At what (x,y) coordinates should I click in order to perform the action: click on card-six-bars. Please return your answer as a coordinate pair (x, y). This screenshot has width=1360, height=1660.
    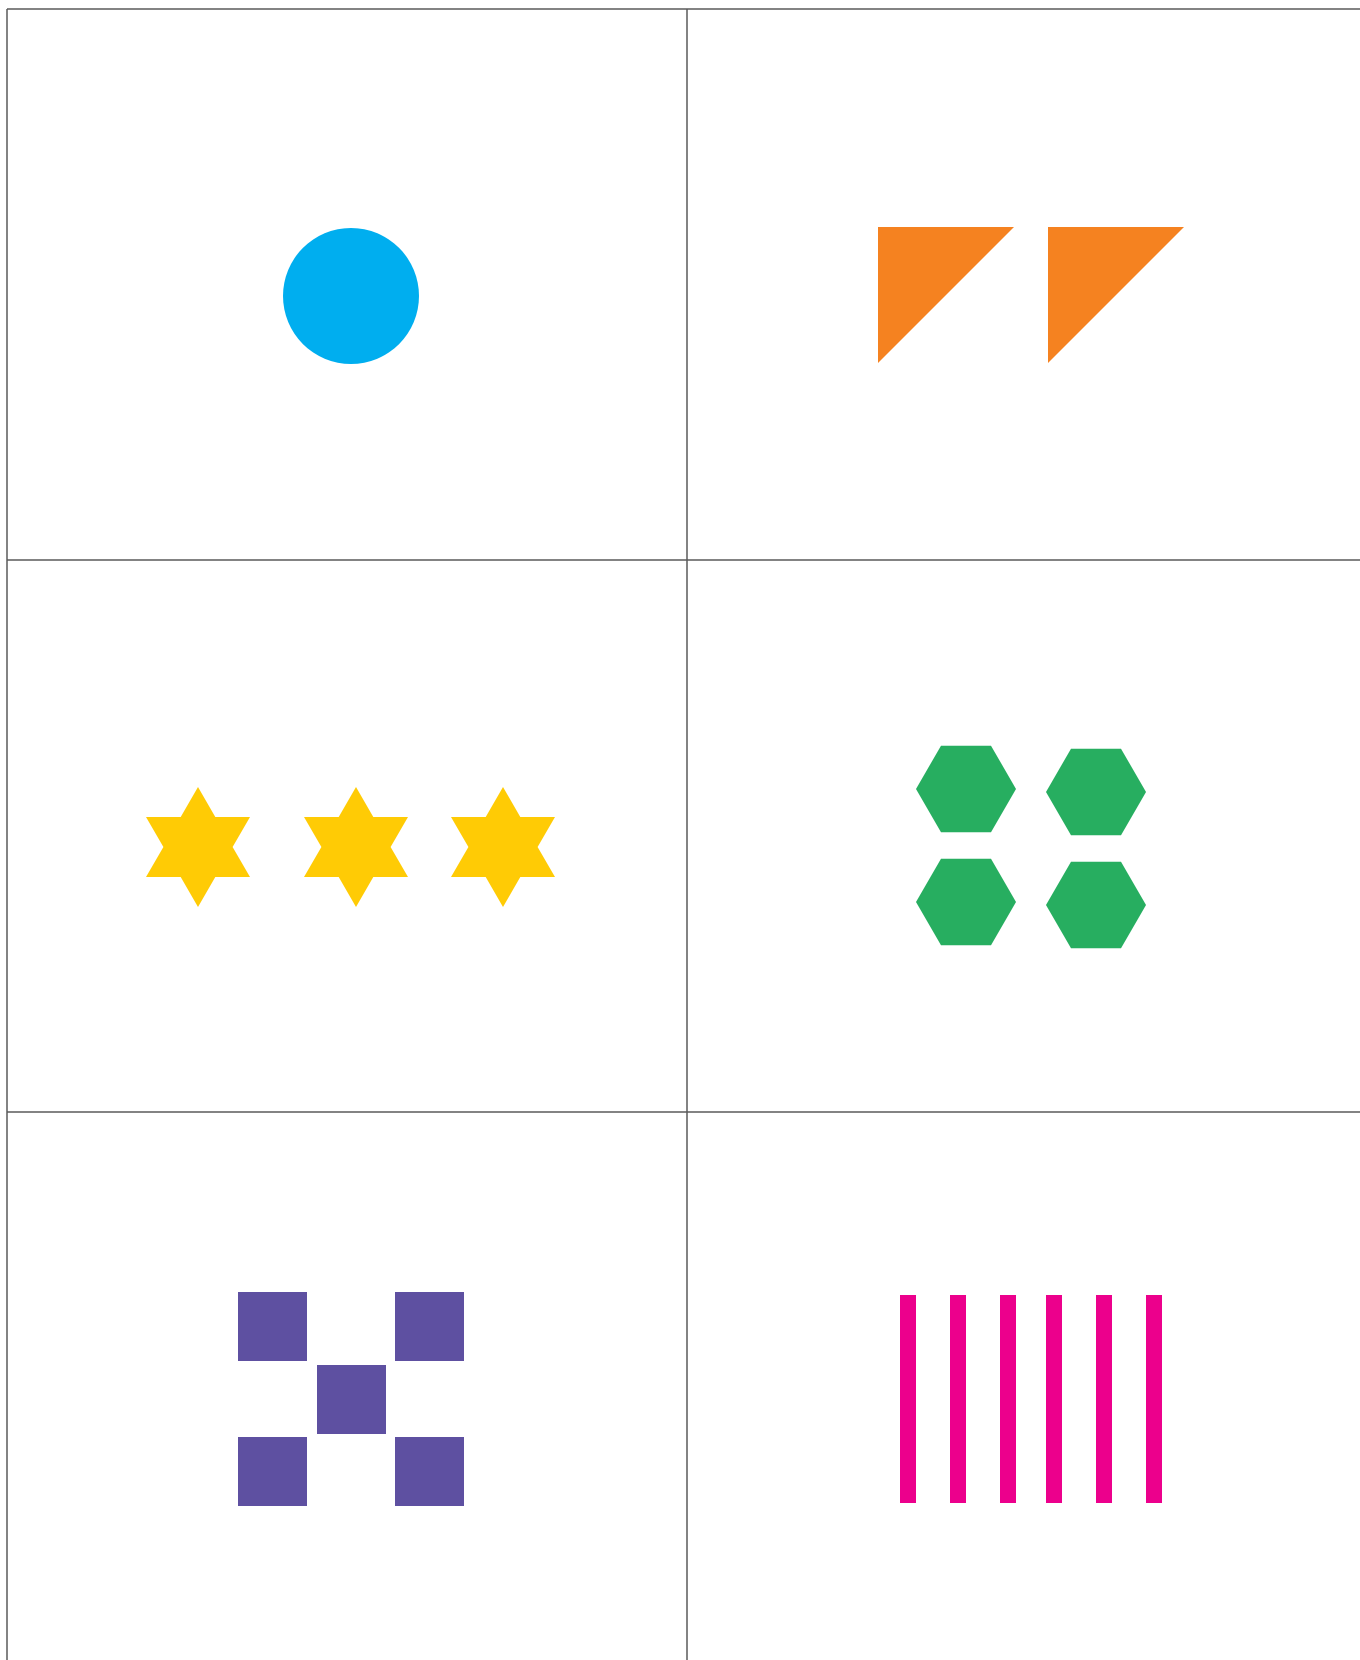
    Looking at the image, I should click on (1031, 1399).